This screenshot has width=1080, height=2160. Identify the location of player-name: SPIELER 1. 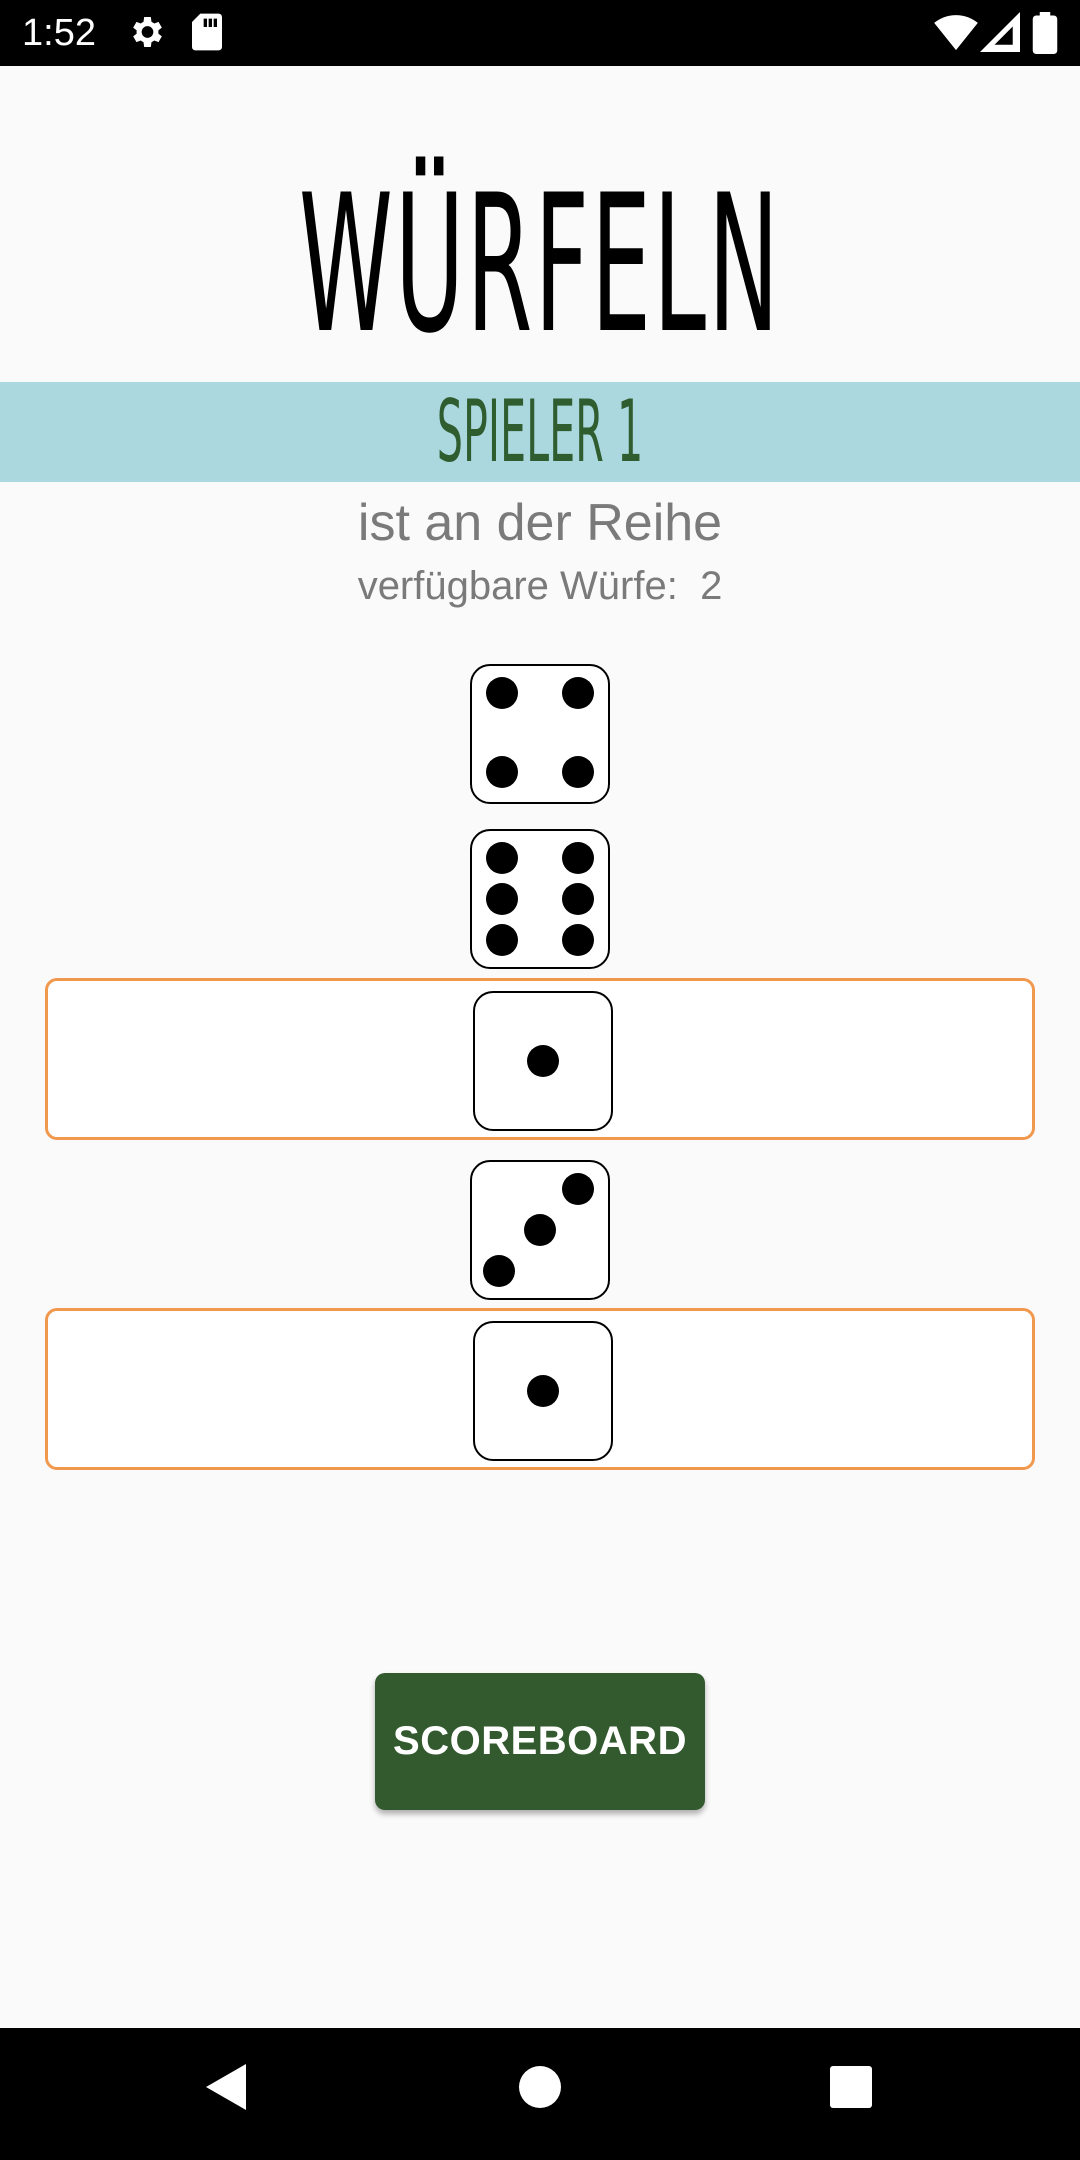
(540, 432).